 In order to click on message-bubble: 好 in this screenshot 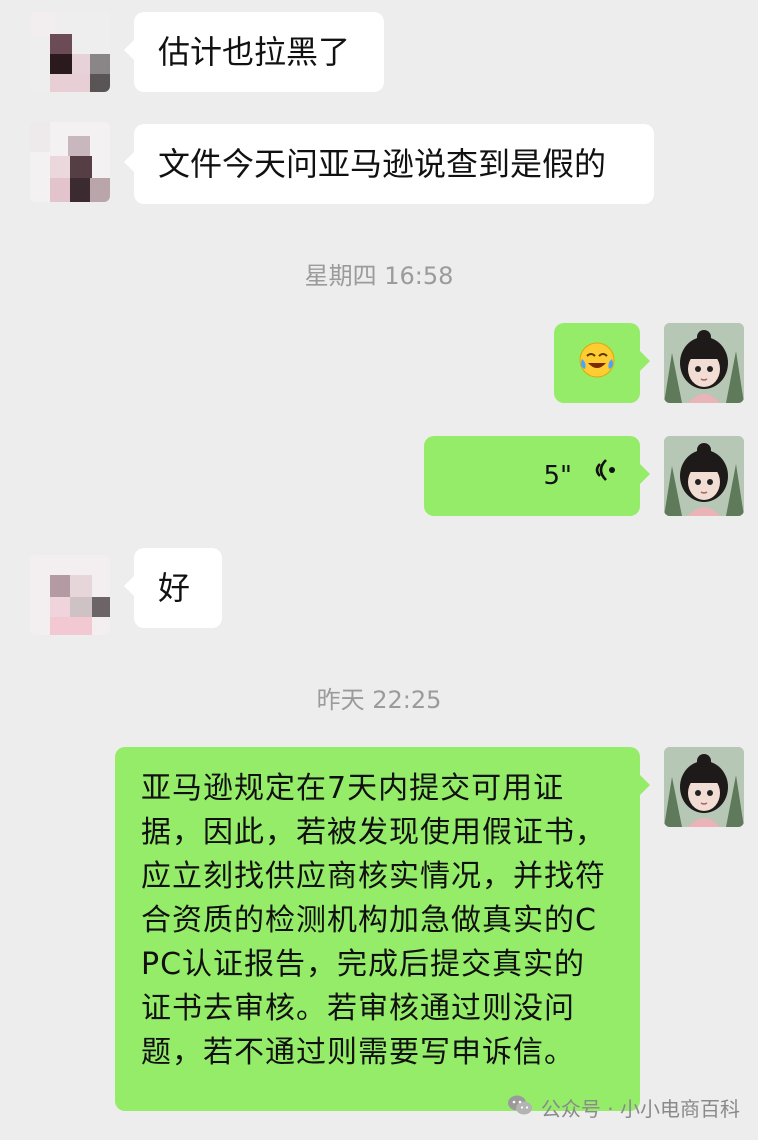, I will do `click(173, 588)`.